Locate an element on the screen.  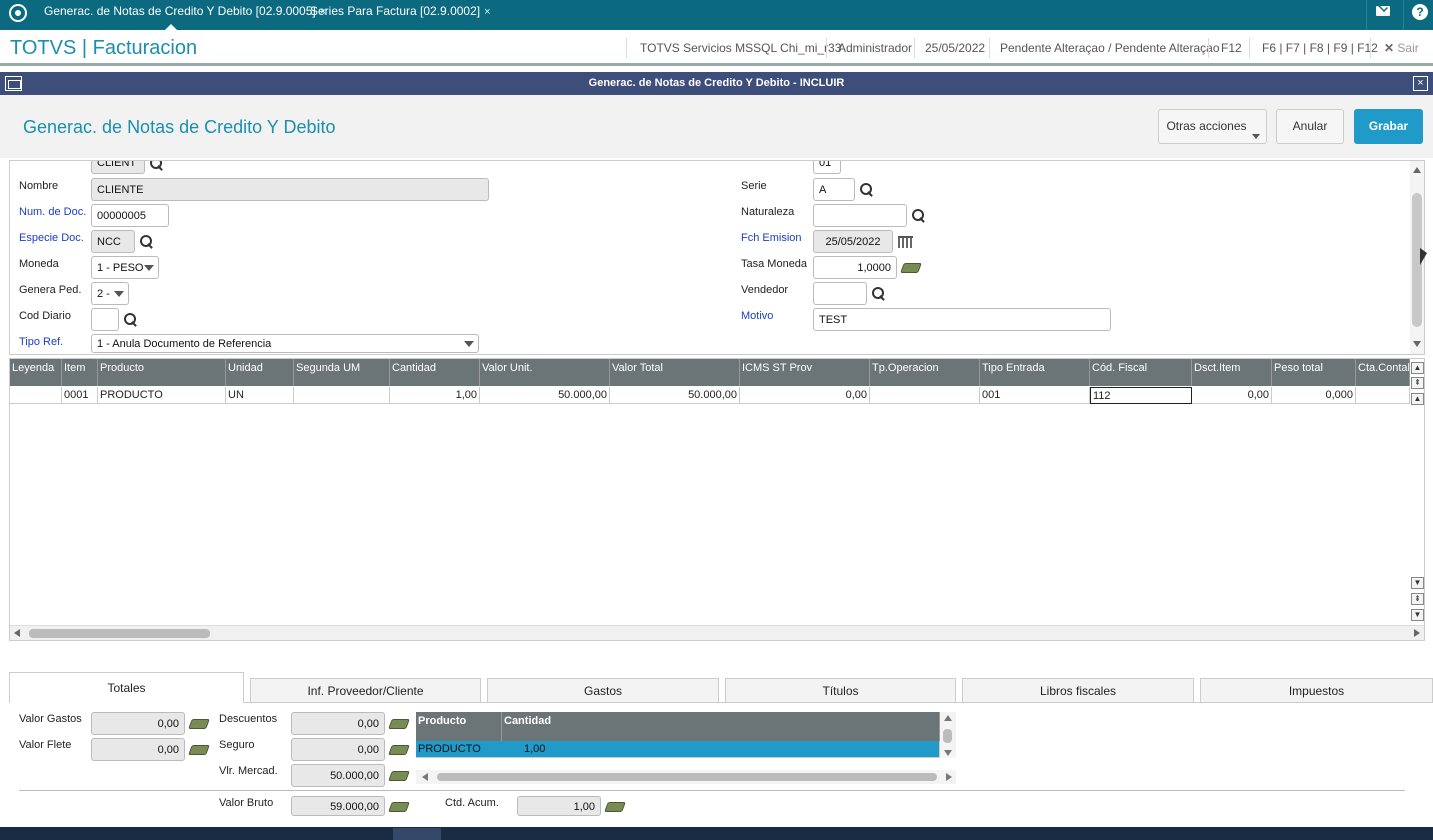
scroll-down-icon: ▼ is located at coordinates (1417, 583).